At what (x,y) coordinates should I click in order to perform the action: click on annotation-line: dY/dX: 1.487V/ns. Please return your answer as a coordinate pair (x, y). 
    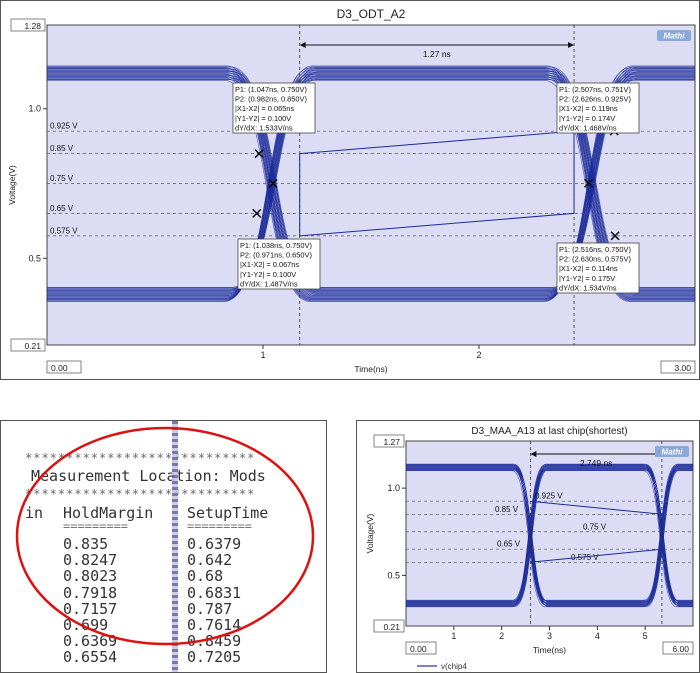
    Looking at the image, I should click on (269, 283).